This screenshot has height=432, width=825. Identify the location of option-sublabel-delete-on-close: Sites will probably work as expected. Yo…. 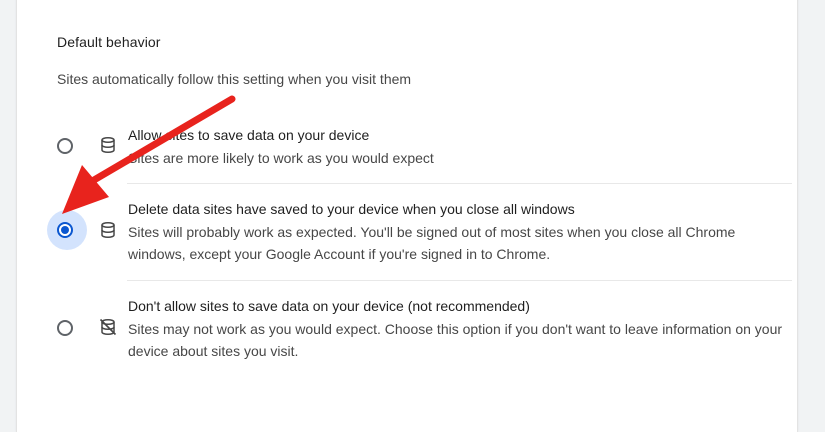
(432, 243).